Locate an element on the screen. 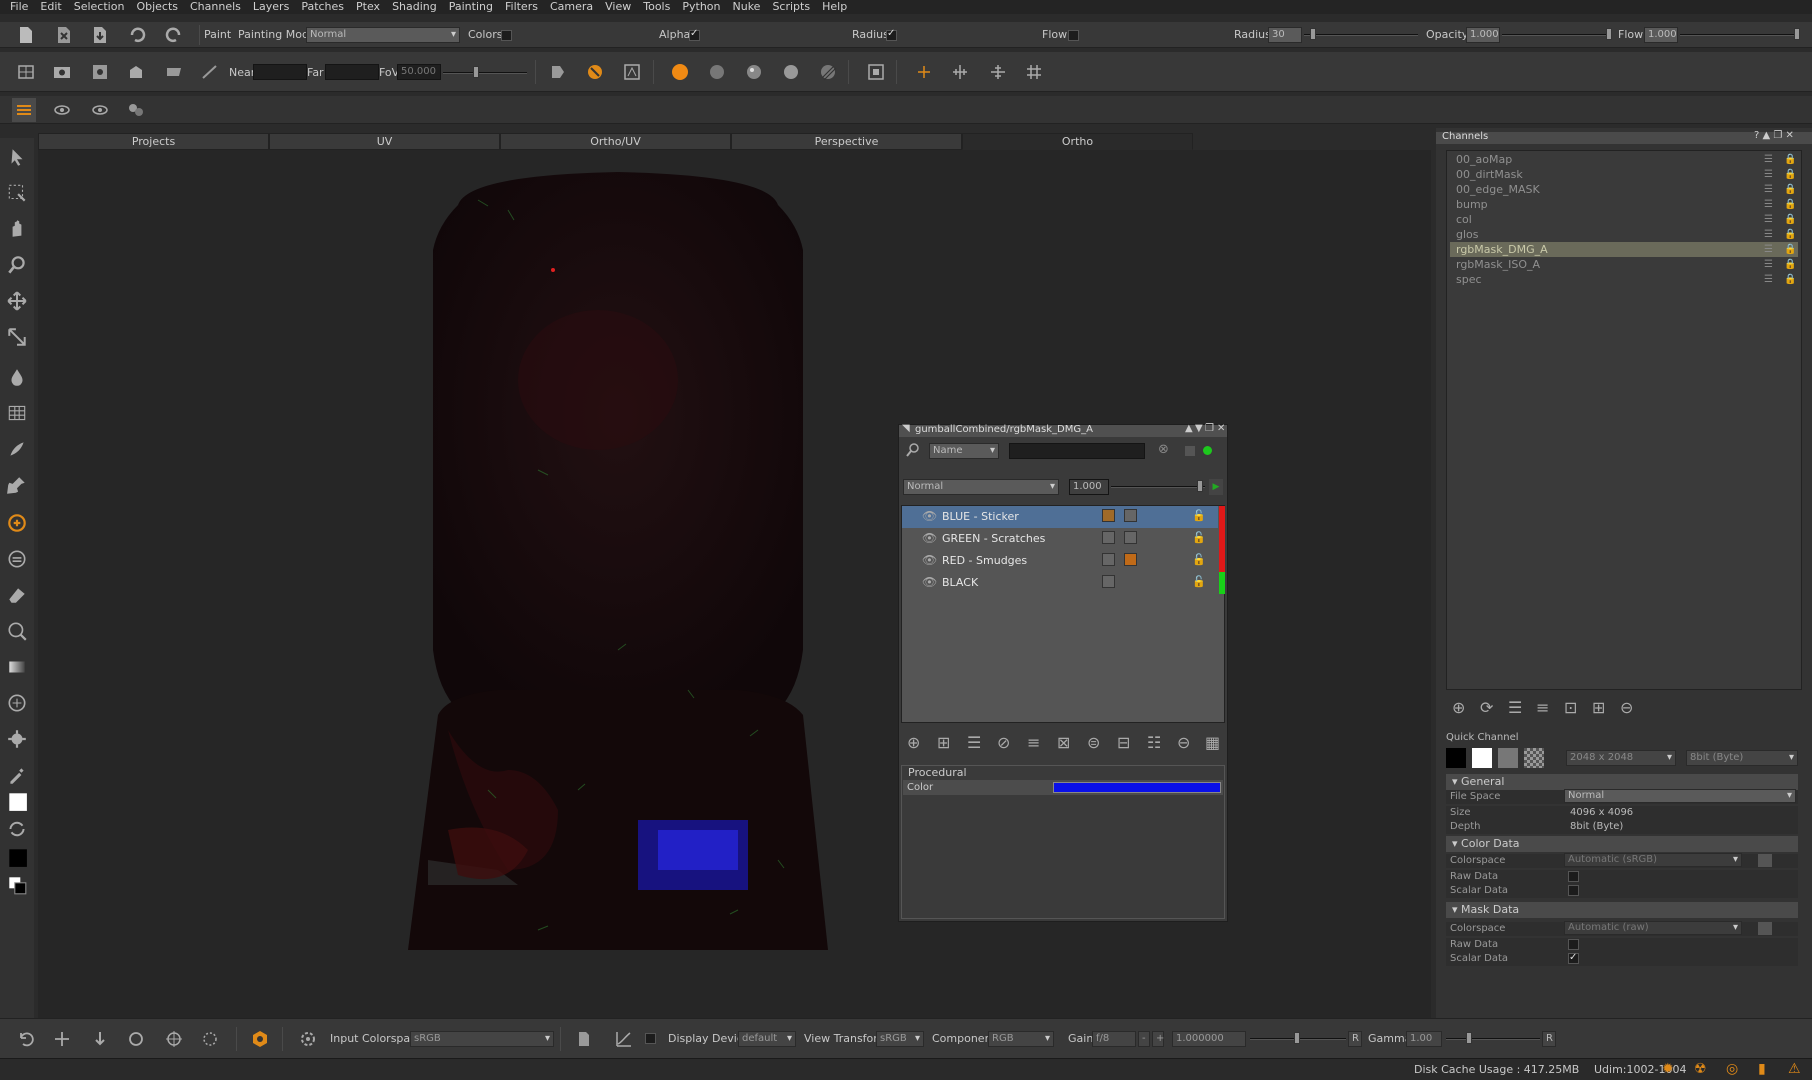 This screenshot has width=1812, height=1080. layer-blend-icon is located at coordinates (1108, 559).